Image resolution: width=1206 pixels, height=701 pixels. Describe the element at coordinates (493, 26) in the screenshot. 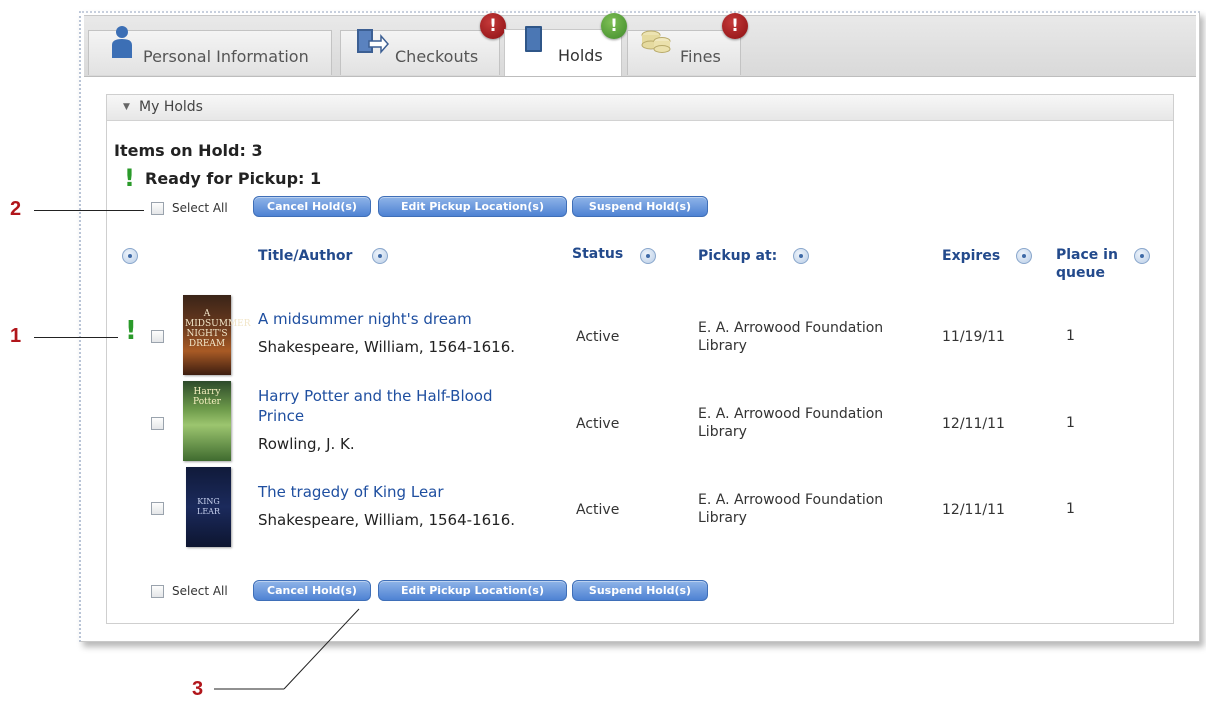

I see `checkouts-alert-badge: !` at that location.